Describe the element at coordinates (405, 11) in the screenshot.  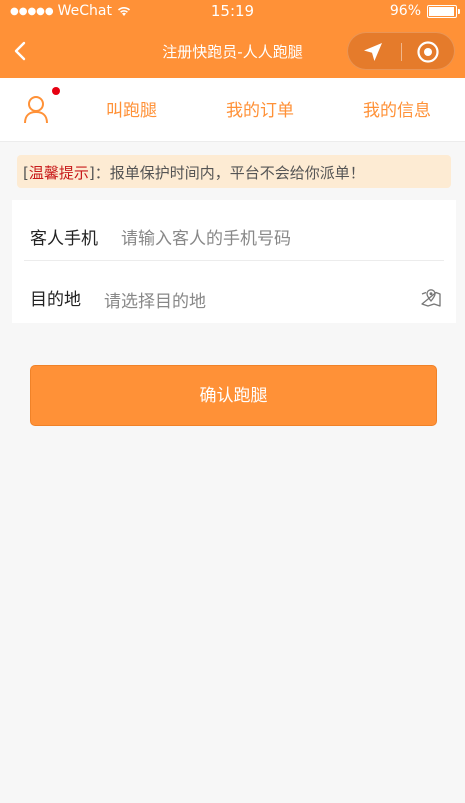
I see `battery-percent: 96%` at that location.